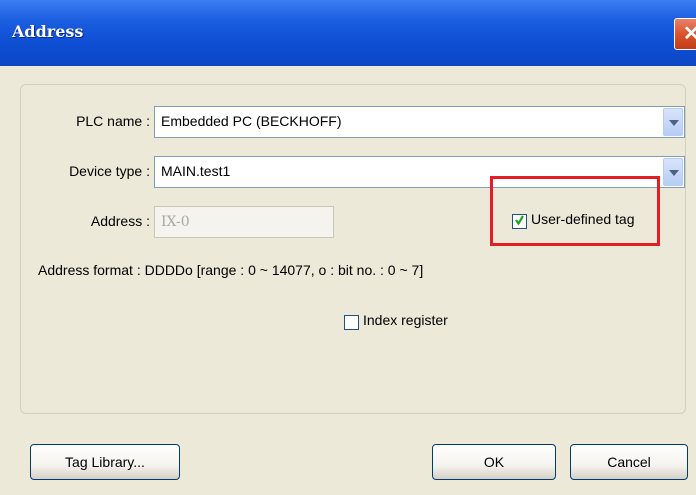  What do you see at coordinates (196, 171) in the screenshot?
I see `device-type-value: MAIN.test1` at bounding box center [196, 171].